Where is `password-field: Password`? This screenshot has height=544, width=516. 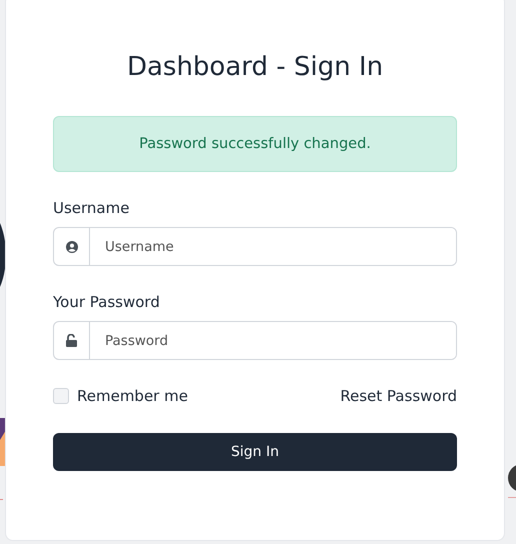
password-field: Password is located at coordinates (255, 340).